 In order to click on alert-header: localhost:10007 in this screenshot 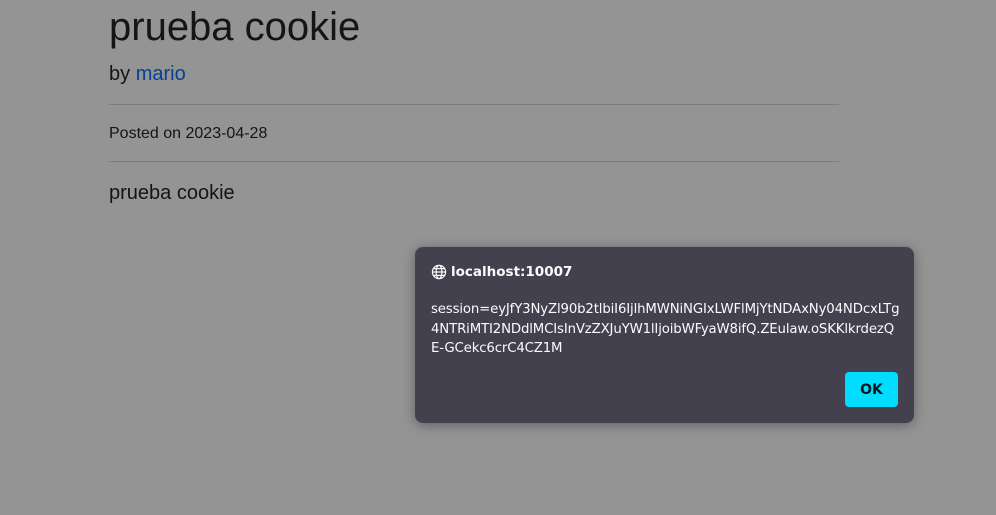, I will do `click(501, 272)`.